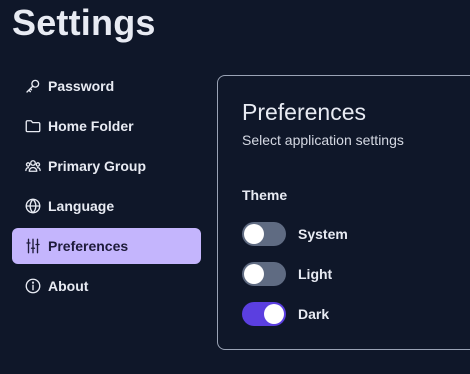 Image resolution: width=470 pixels, height=374 pixels. I want to click on sliders-icon, so click(33, 246).